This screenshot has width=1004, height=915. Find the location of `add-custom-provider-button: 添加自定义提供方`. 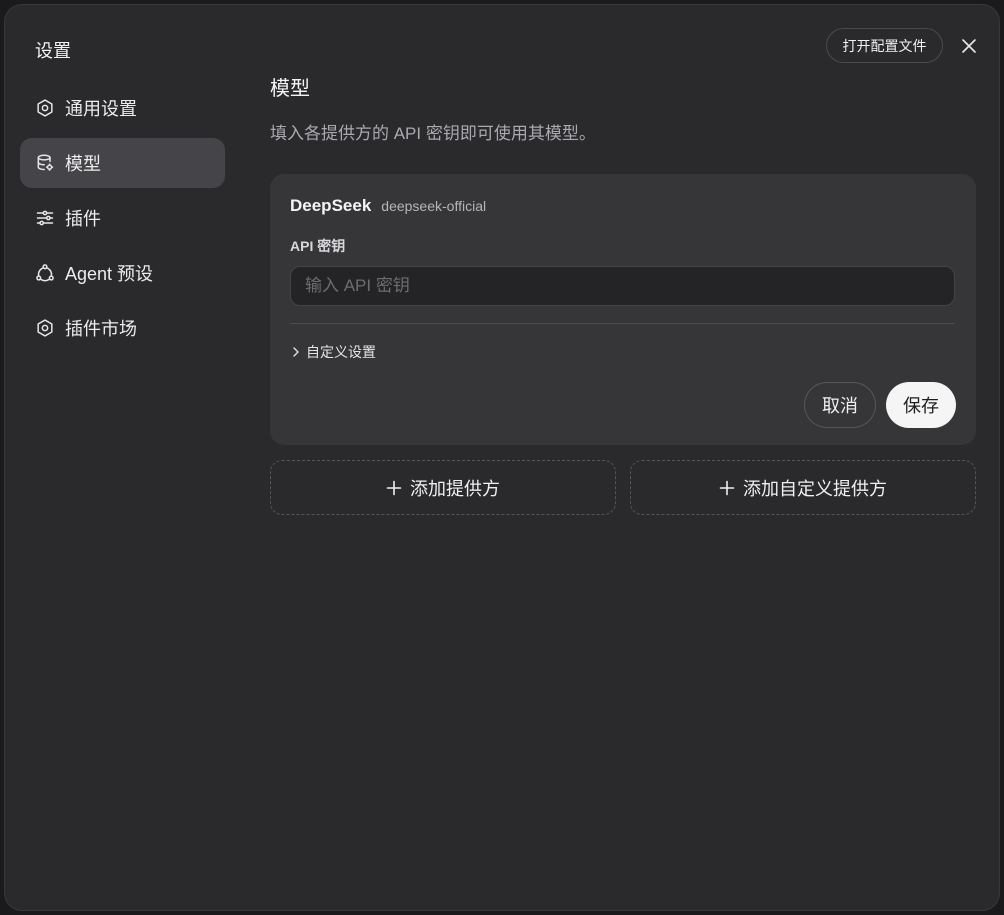

add-custom-provider-button: 添加自定义提供方 is located at coordinates (803, 487).